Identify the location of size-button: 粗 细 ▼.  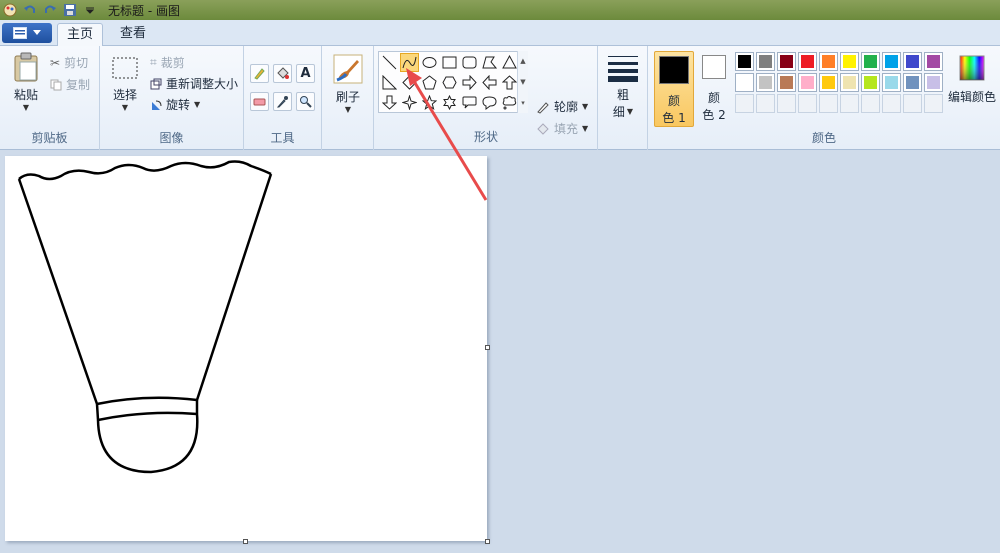
(623, 87).